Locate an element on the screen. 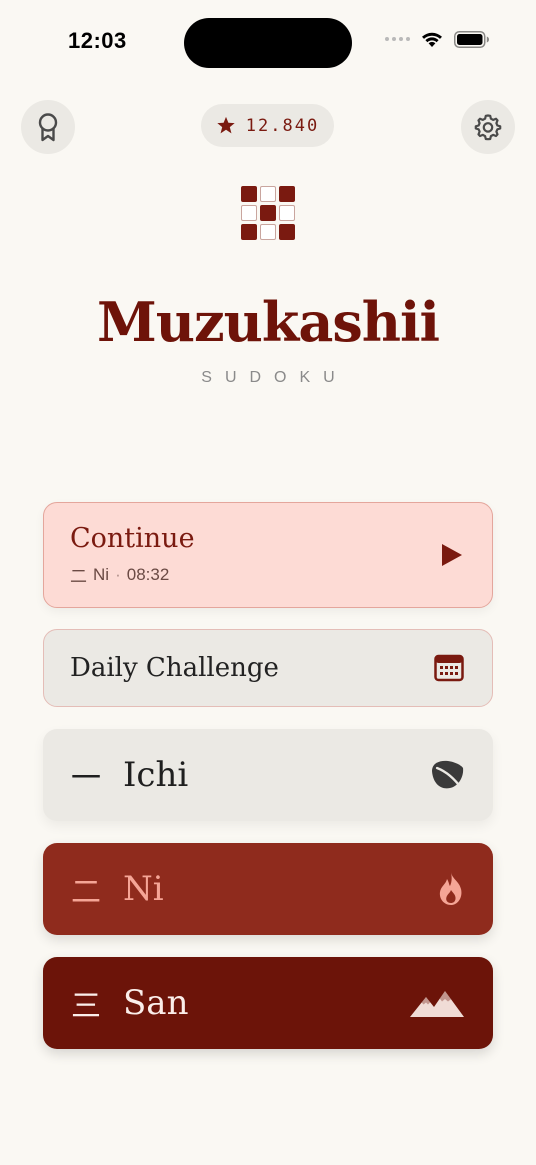 This screenshot has width=536, height=1165. settings-button is located at coordinates (488, 127).